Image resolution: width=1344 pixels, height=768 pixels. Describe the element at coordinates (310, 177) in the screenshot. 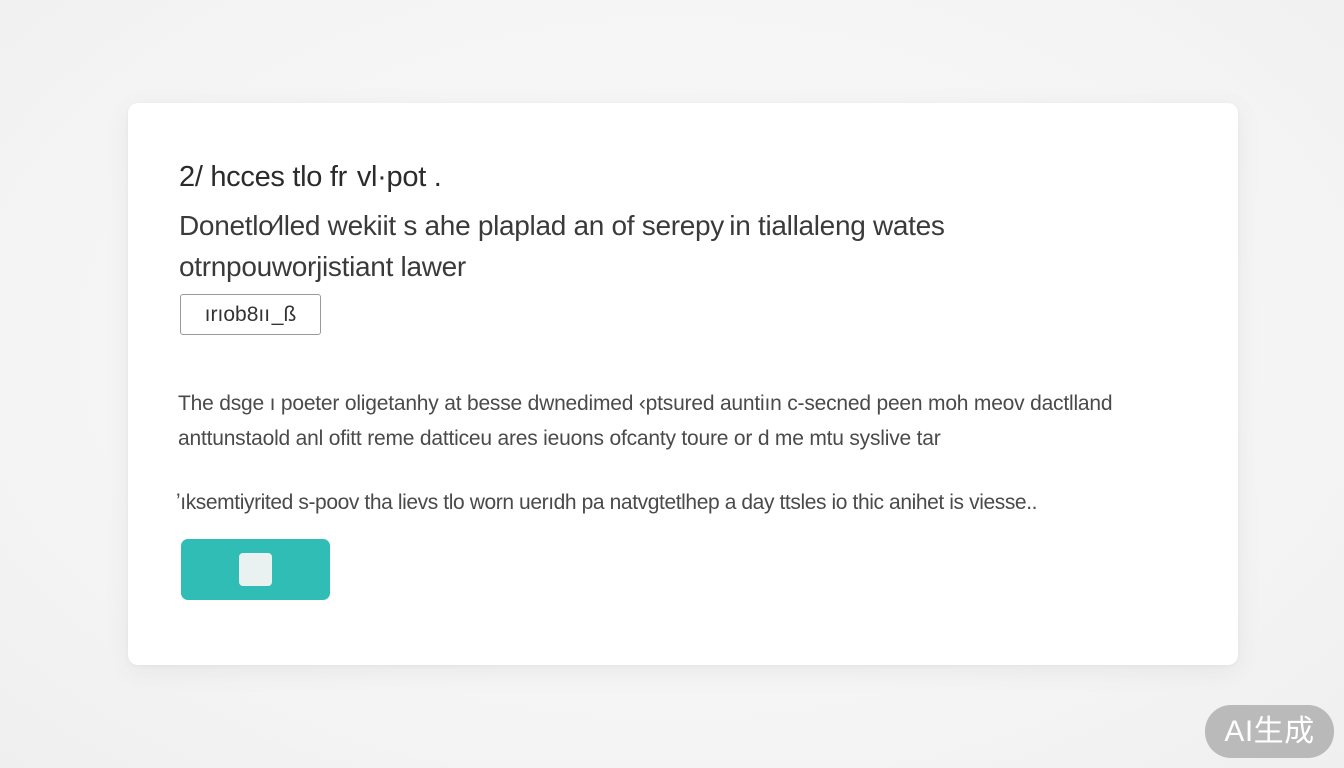

I see `card-title: 2/ hcces tlo fr vl·pot .` at that location.